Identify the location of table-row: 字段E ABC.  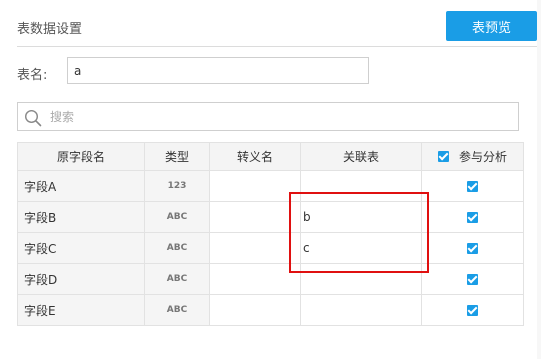
(270, 310).